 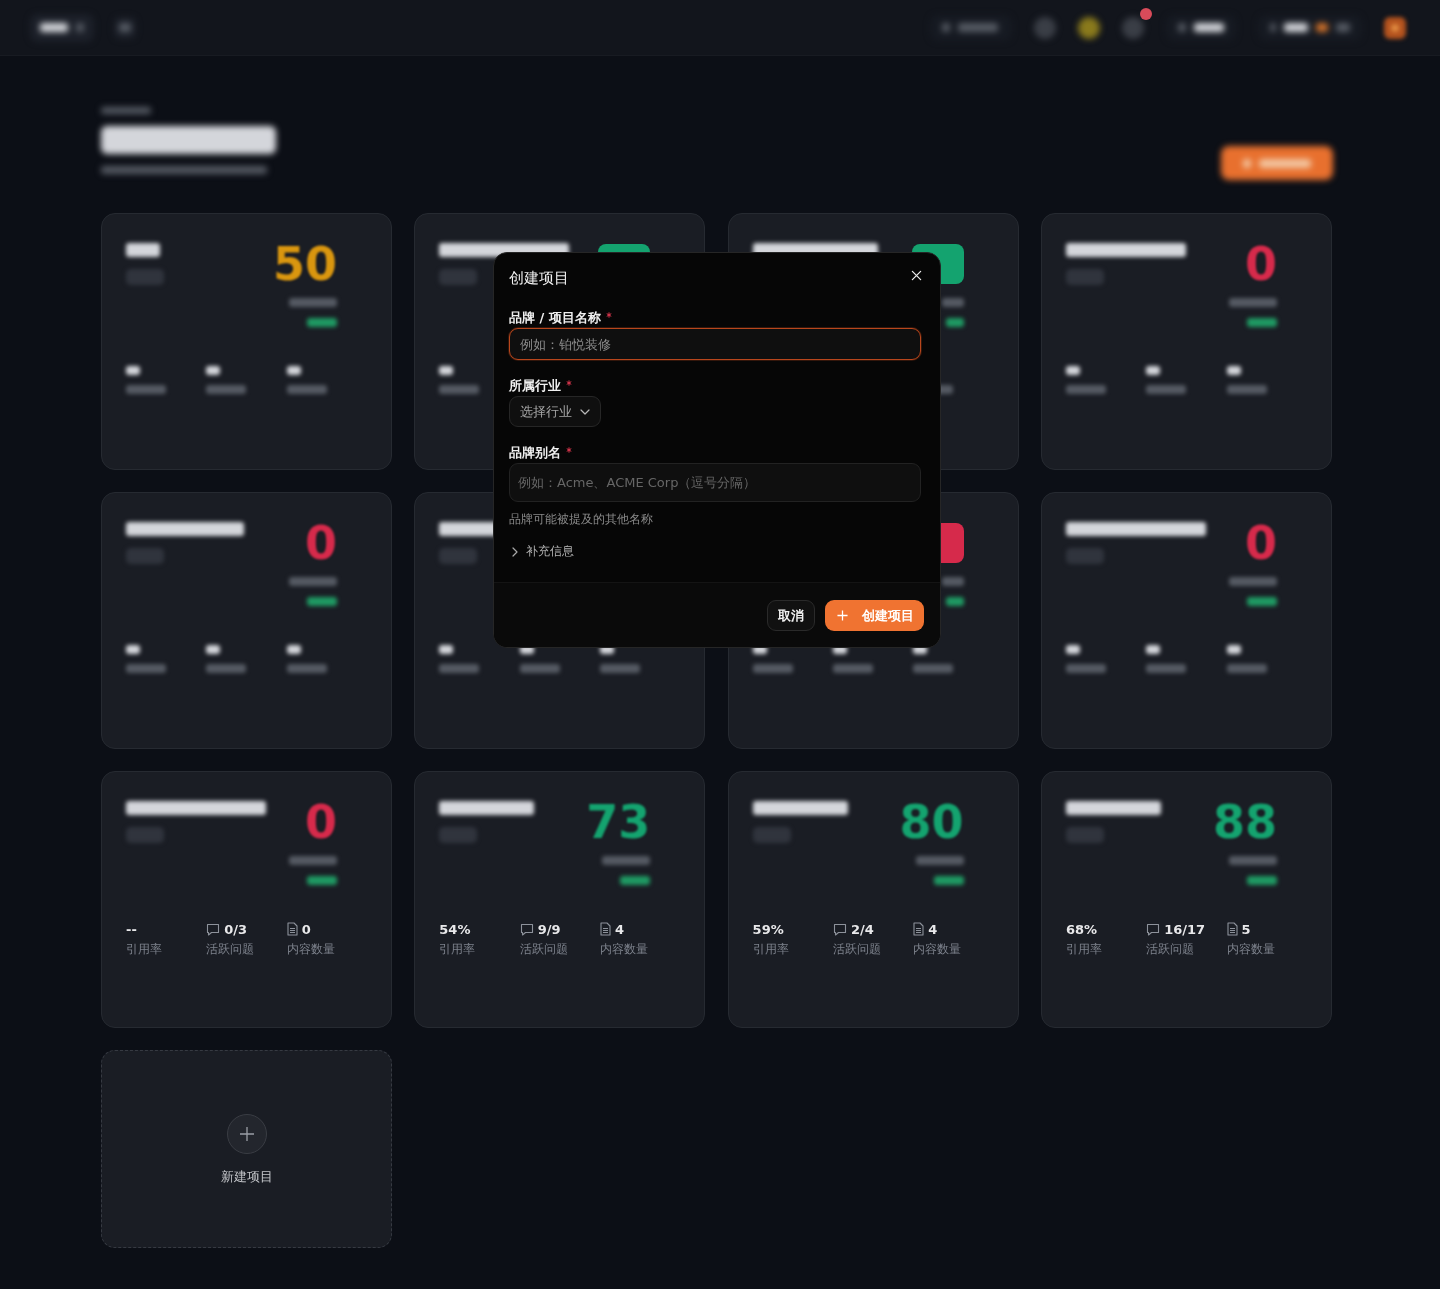 I want to click on stat-value: 0/3, so click(x=236, y=929).